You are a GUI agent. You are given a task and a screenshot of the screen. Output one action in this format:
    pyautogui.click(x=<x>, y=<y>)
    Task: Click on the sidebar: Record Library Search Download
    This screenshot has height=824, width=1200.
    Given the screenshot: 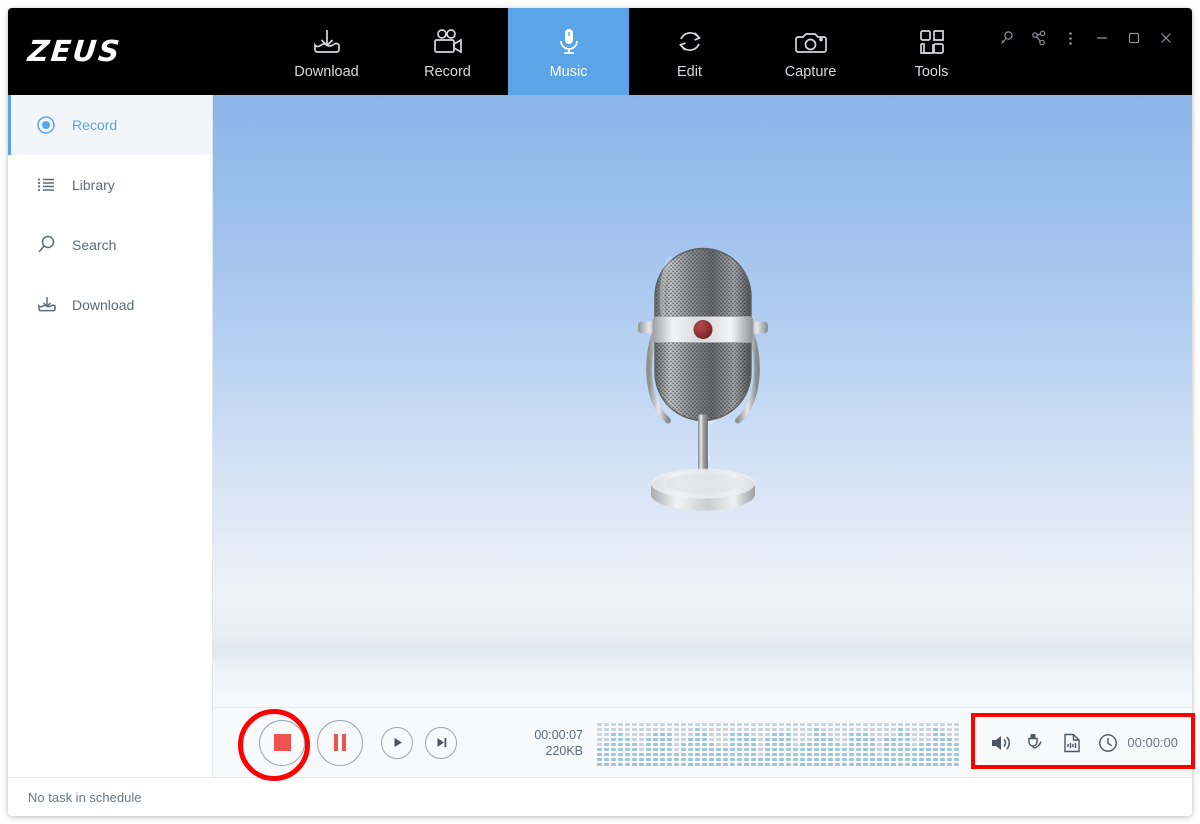 What is the action you would take?
    pyautogui.click(x=110, y=436)
    